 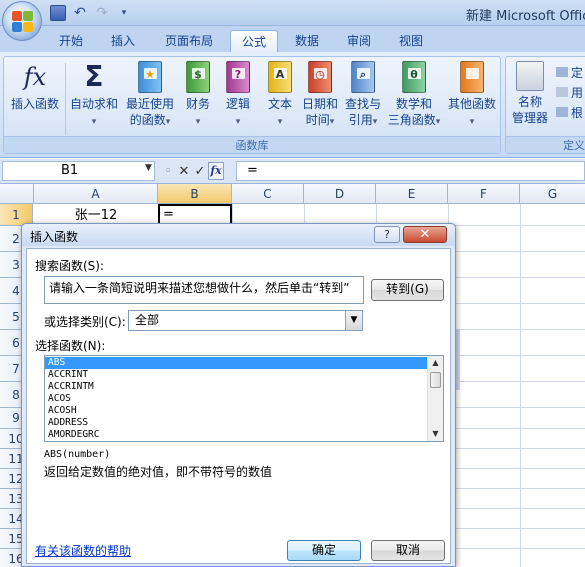 I want to click on recently-used-button: ★ 最近使用 的函数▾, so click(x=150, y=95).